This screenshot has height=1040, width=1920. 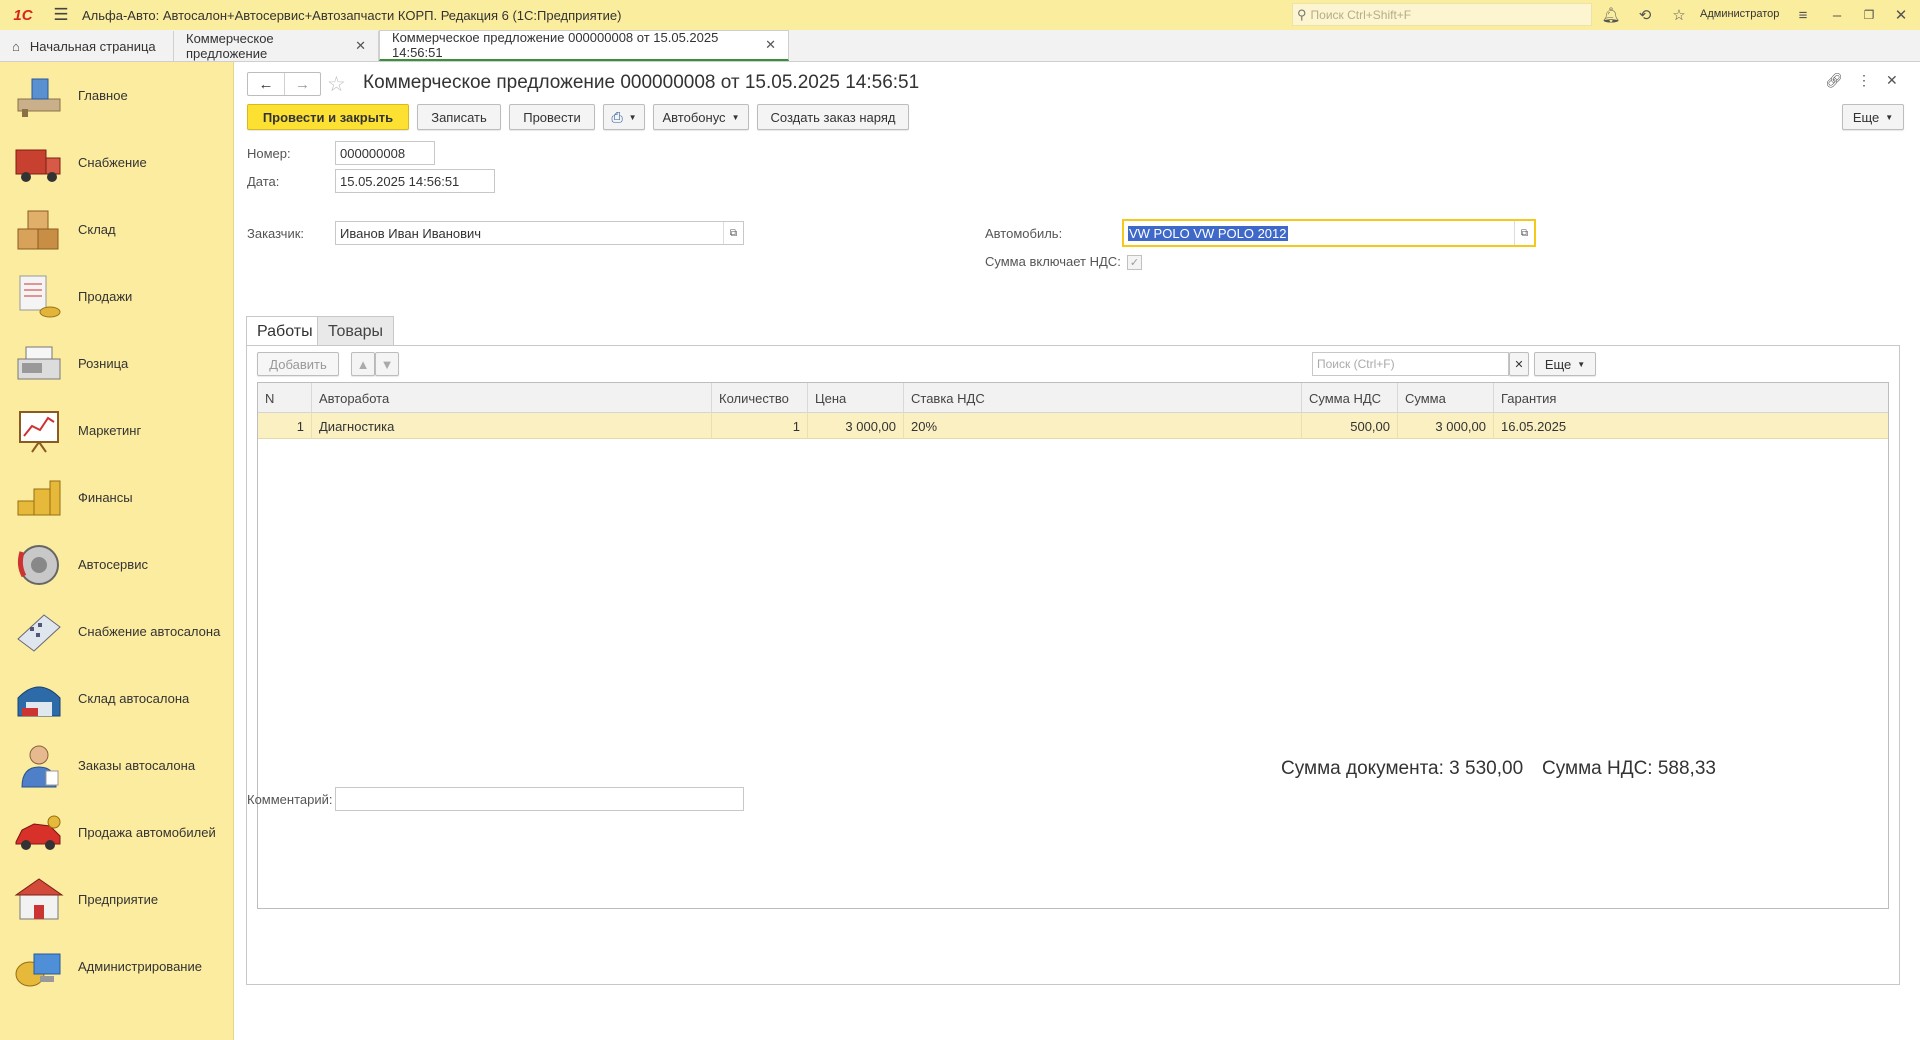 What do you see at coordinates (1611, 15) in the screenshot?
I see `bell-icon: 🔔︎` at bounding box center [1611, 15].